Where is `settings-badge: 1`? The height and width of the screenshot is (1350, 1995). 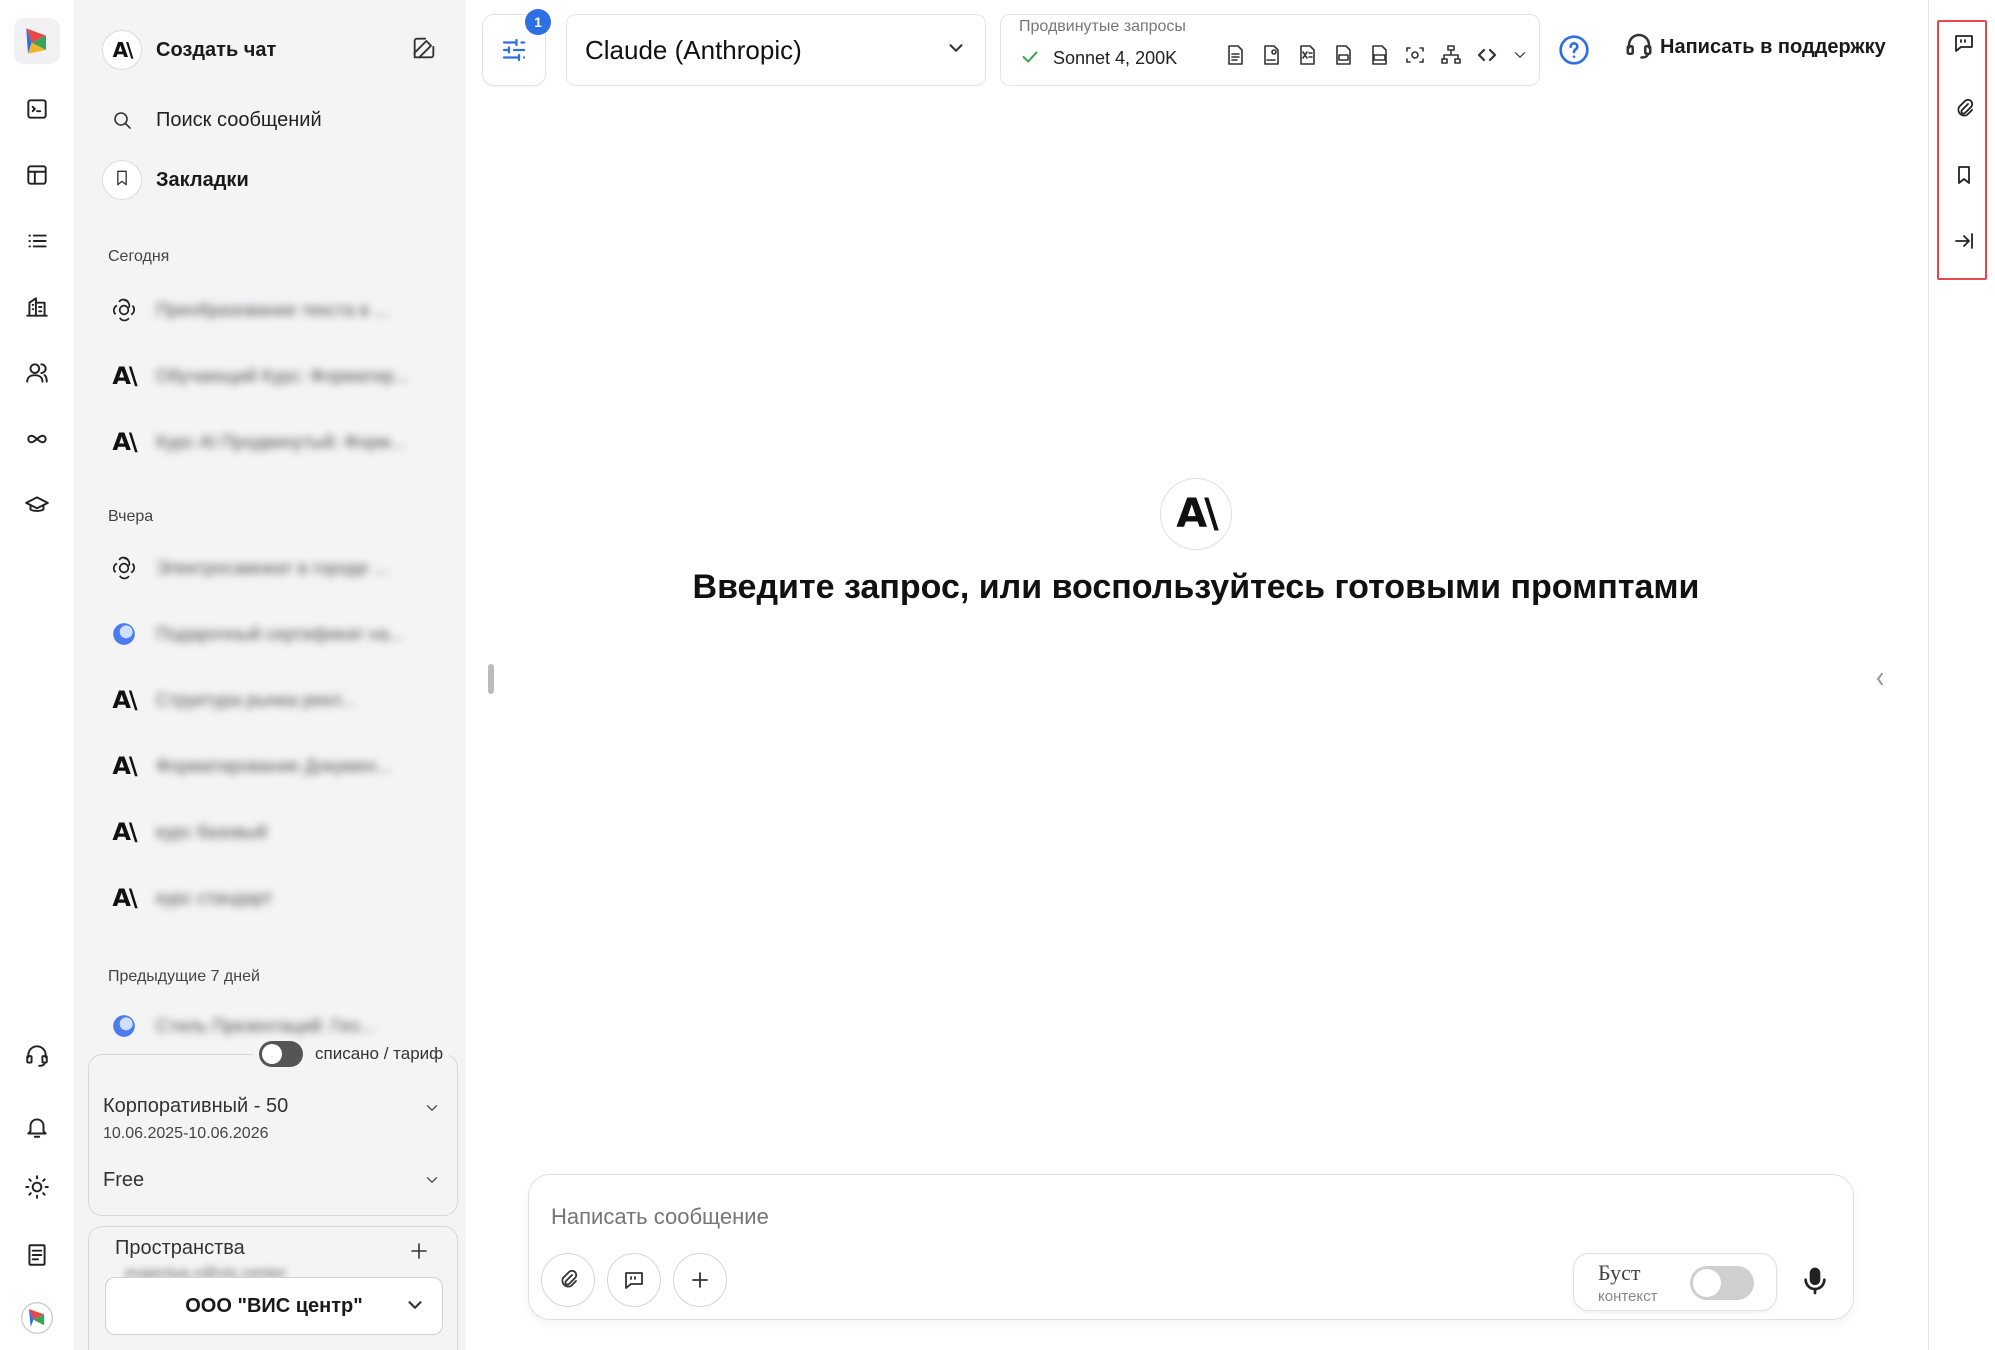 settings-badge: 1 is located at coordinates (538, 22).